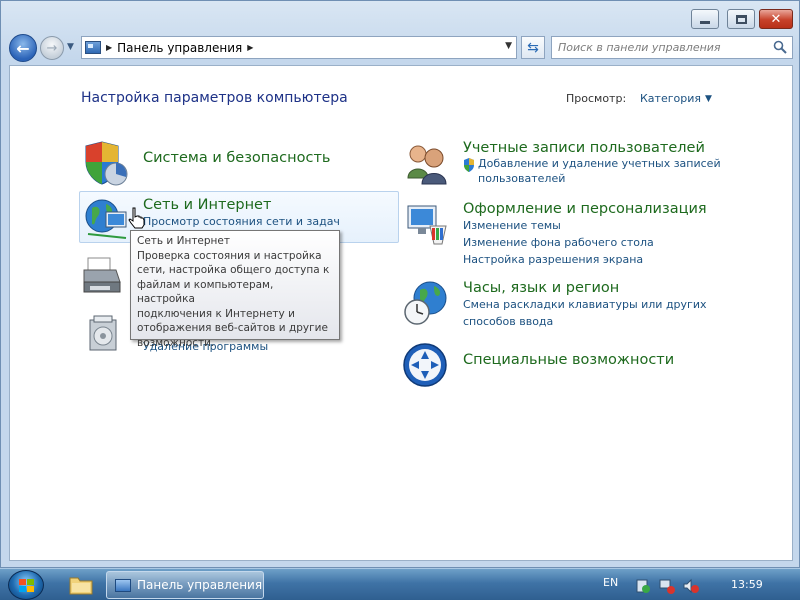 Image resolution: width=800 pixels, height=600 pixels. I want to click on close-button: ✕, so click(776, 19).